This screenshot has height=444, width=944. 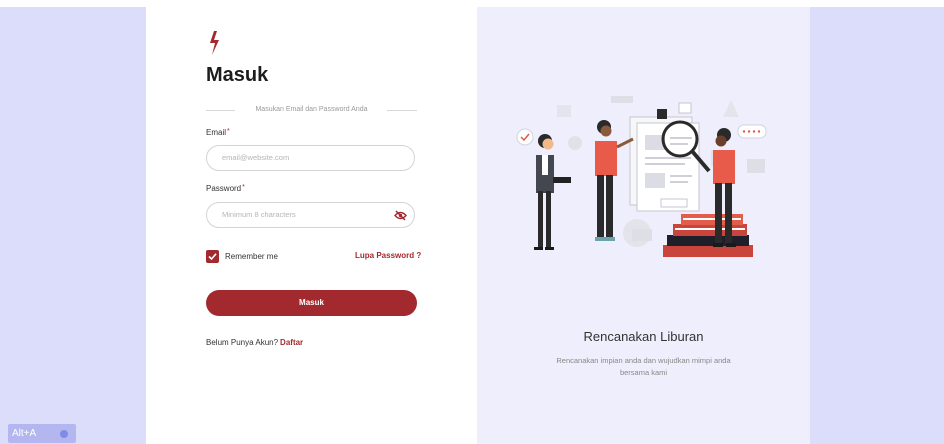 I want to click on forgot-password-link: Lupa Password ?, so click(x=388, y=255).